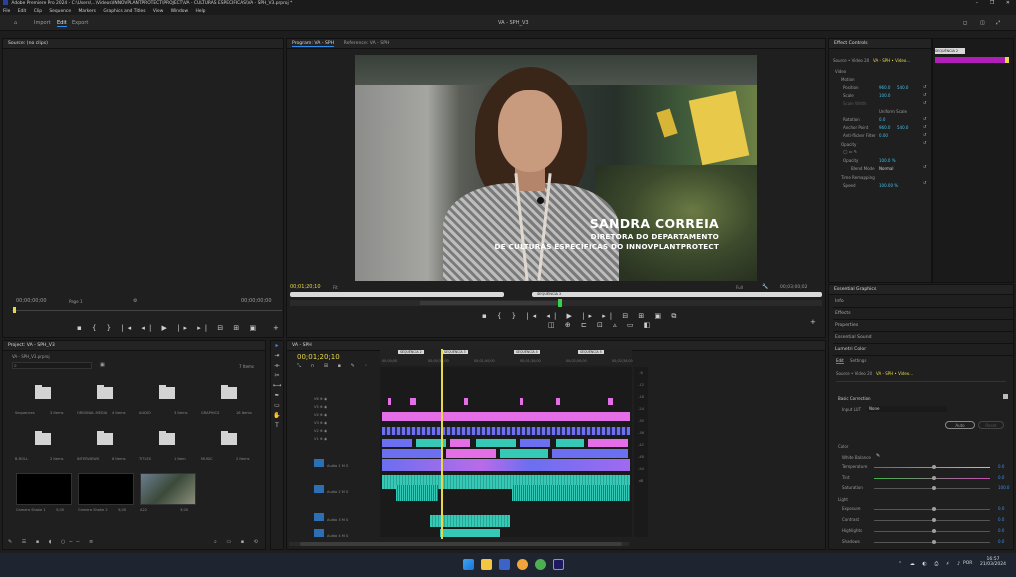  What do you see at coordinates (907, 409) in the screenshot?
I see `input-lut-select: None` at bounding box center [907, 409].